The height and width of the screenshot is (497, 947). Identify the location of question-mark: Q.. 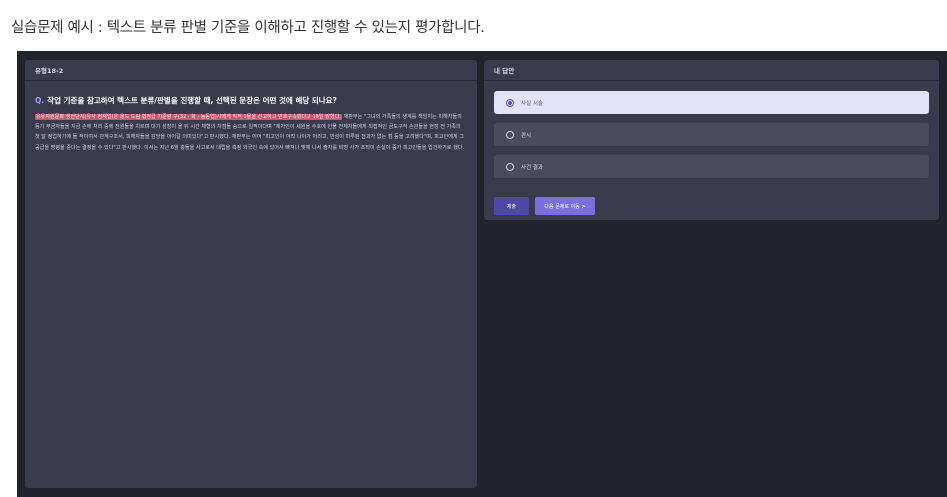
(40, 100).